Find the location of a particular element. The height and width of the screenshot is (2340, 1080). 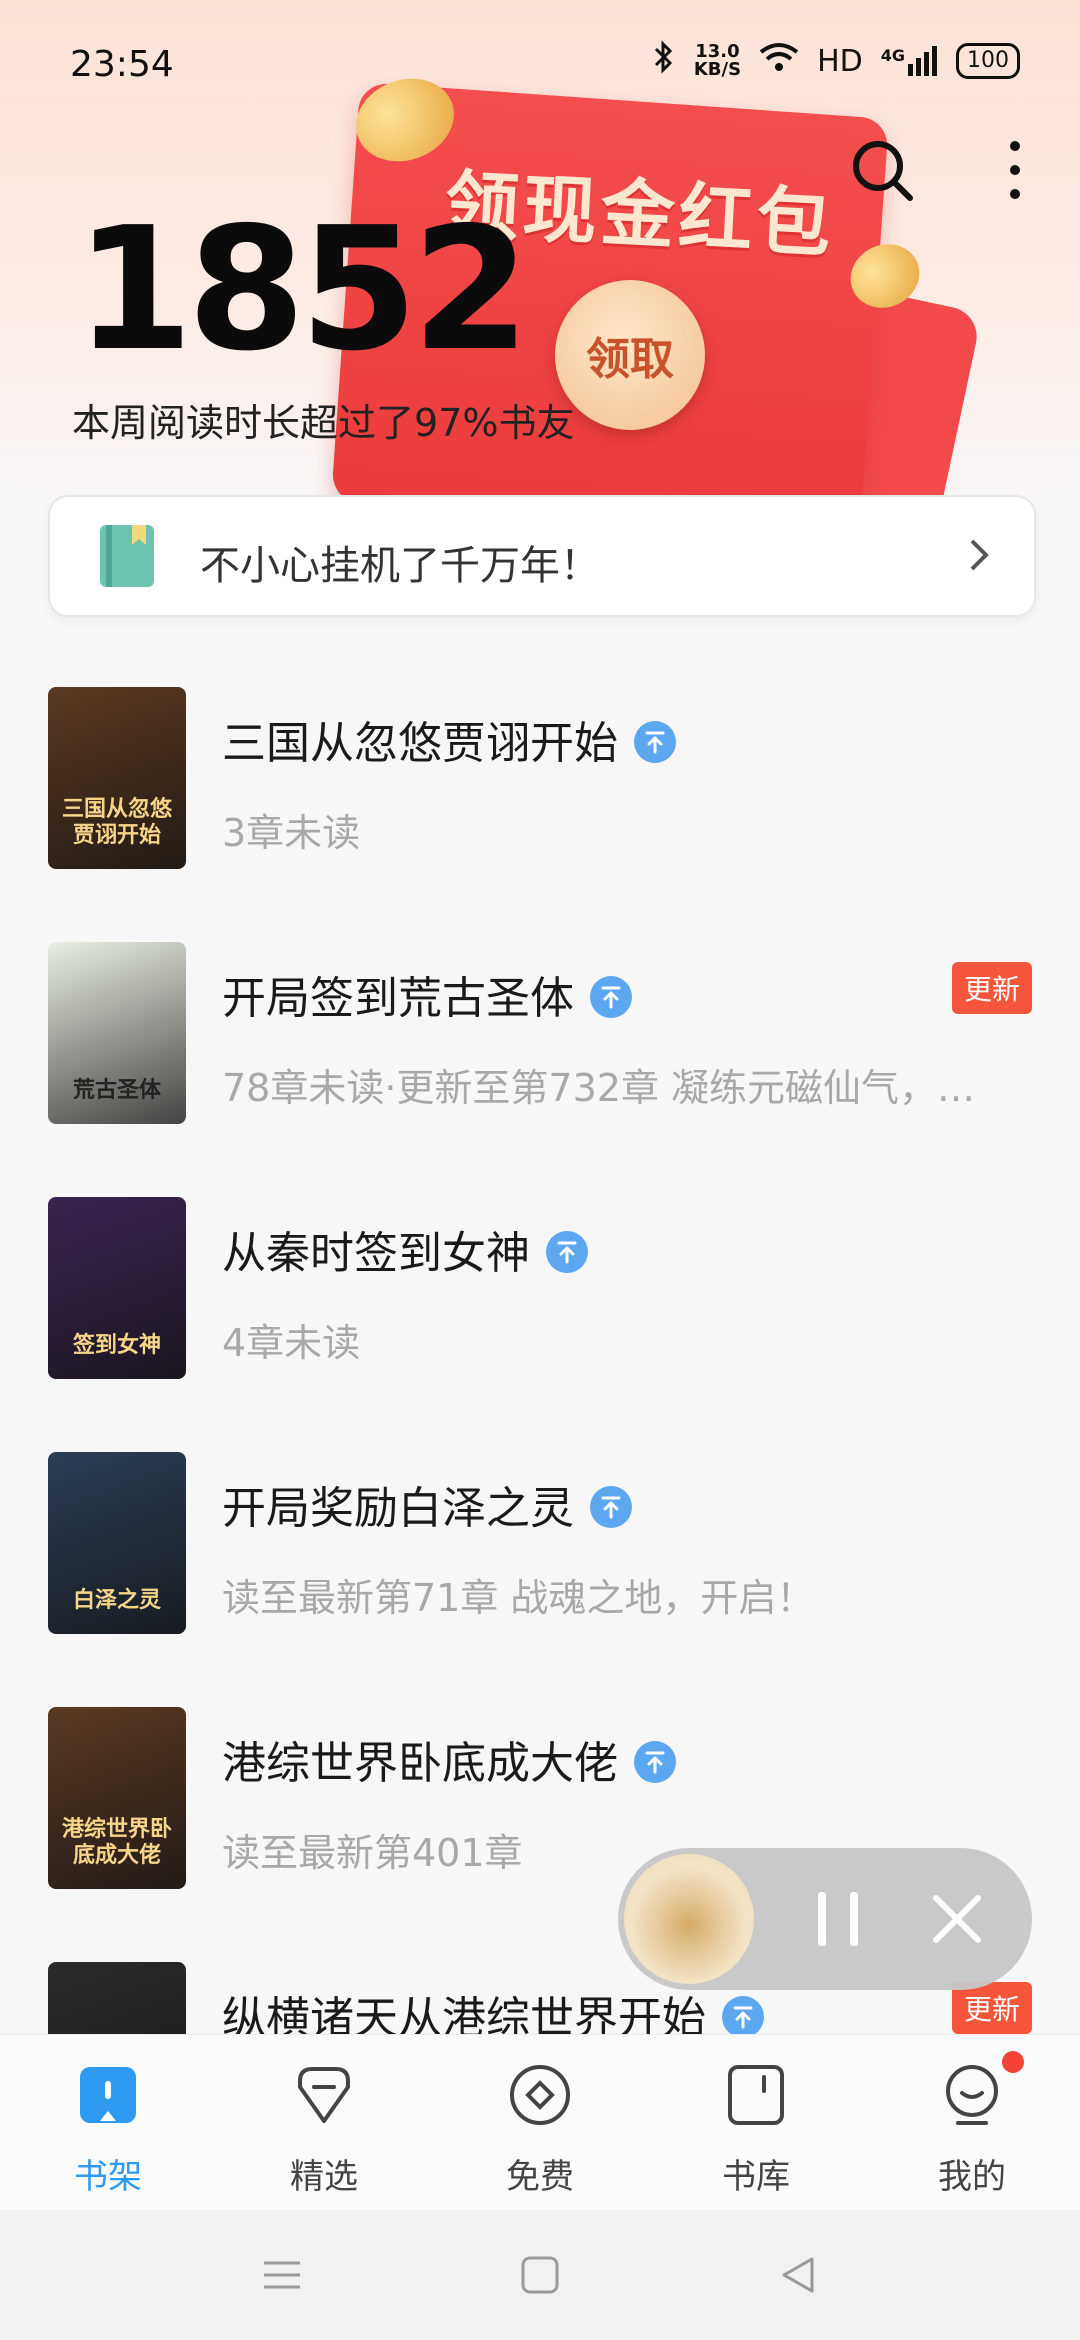

book-cover: 三国从忽悠贾诩开始 is located at coordinates (117, 778).